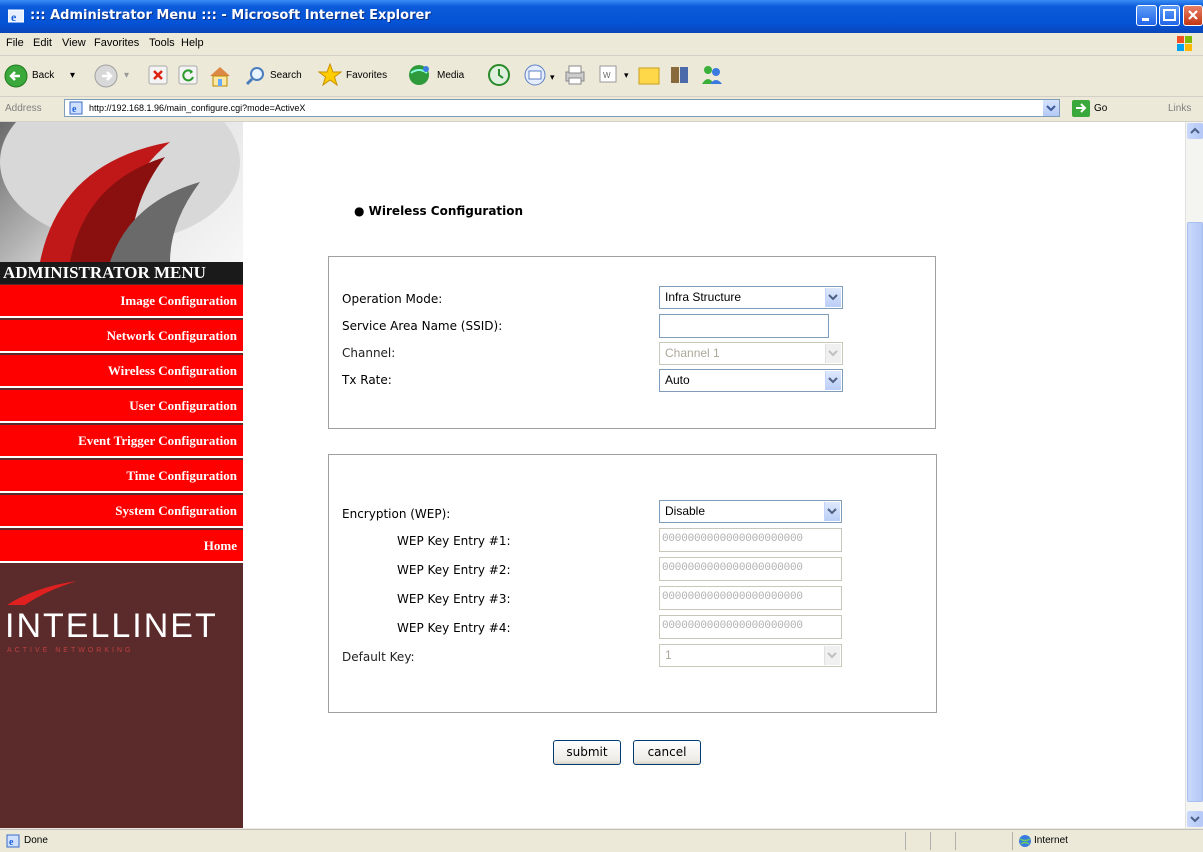  I want to click on back-arrow-icon, so click(16, 76).